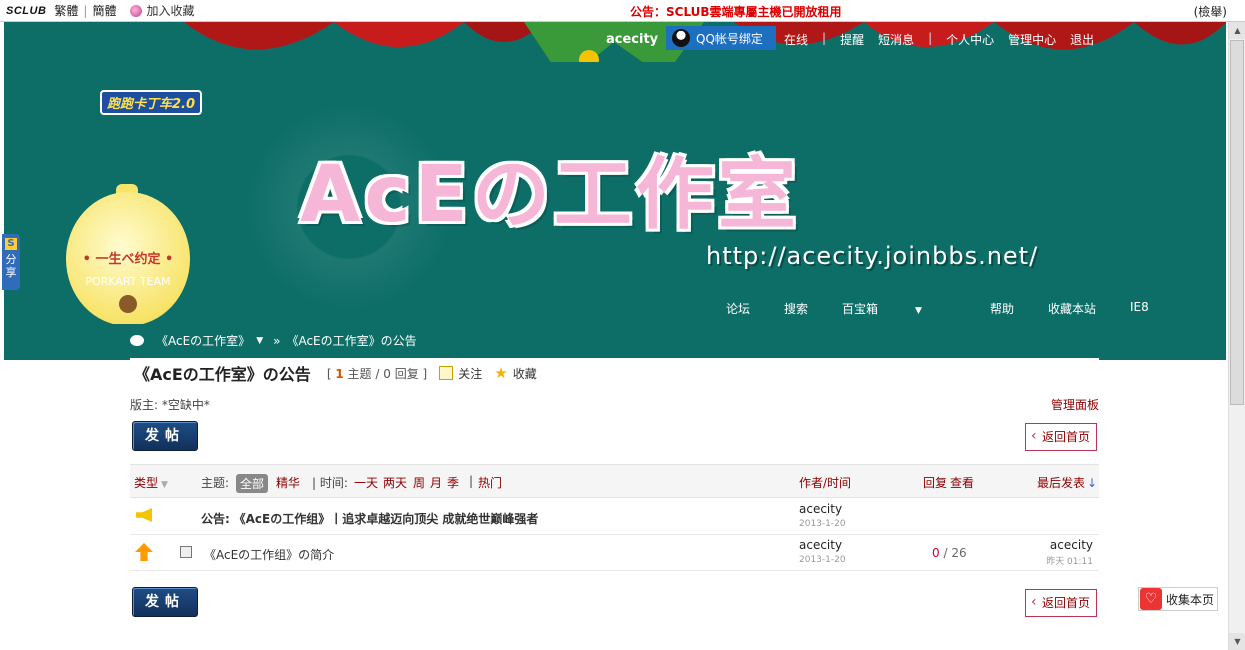 The width and height of the screenshot is (1245, 650). I want to click on favorite-button: ★ 收藏, so click(515, 373).